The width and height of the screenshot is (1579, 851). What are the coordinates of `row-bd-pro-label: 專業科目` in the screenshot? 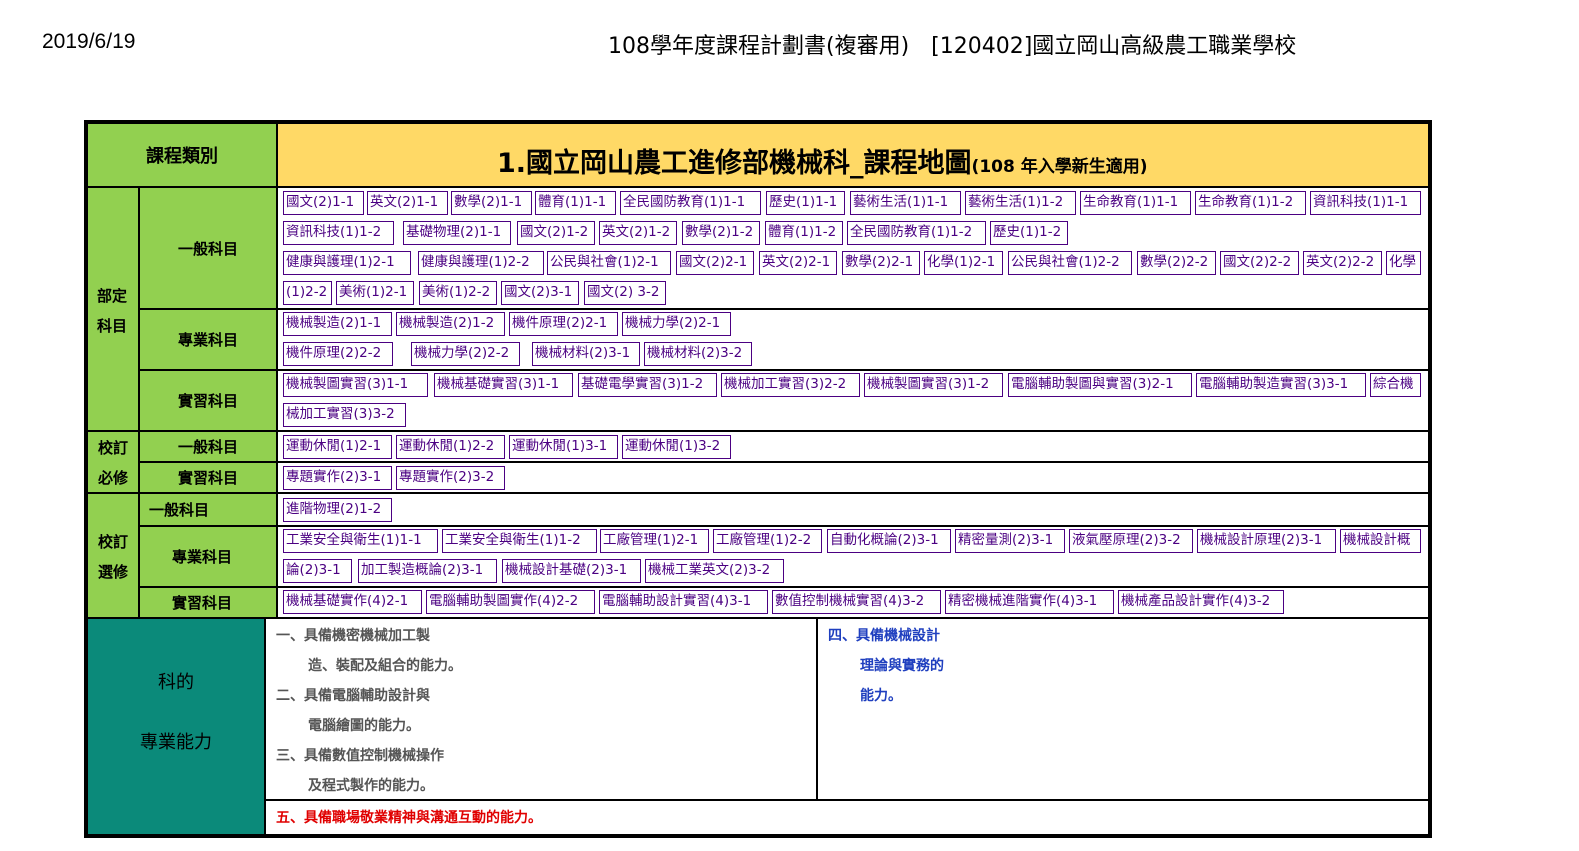 It's located at (207, 340).